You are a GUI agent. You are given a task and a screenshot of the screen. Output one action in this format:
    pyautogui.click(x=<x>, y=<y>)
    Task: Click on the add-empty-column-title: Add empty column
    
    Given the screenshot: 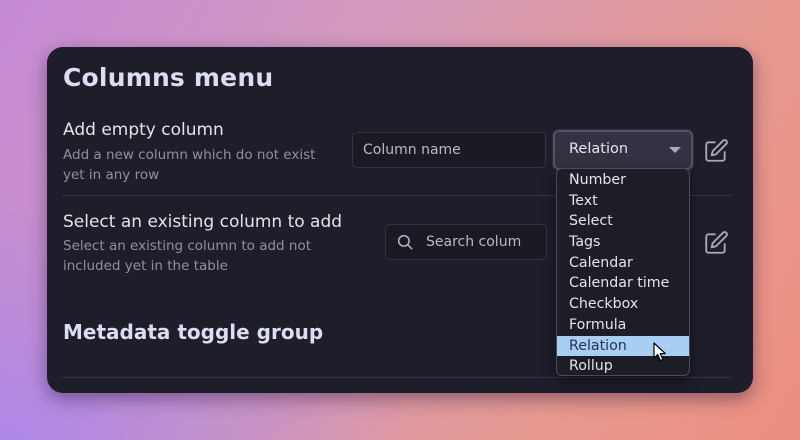 What is the action you would take?
    pyautogui.click(x=143, y=130)
    